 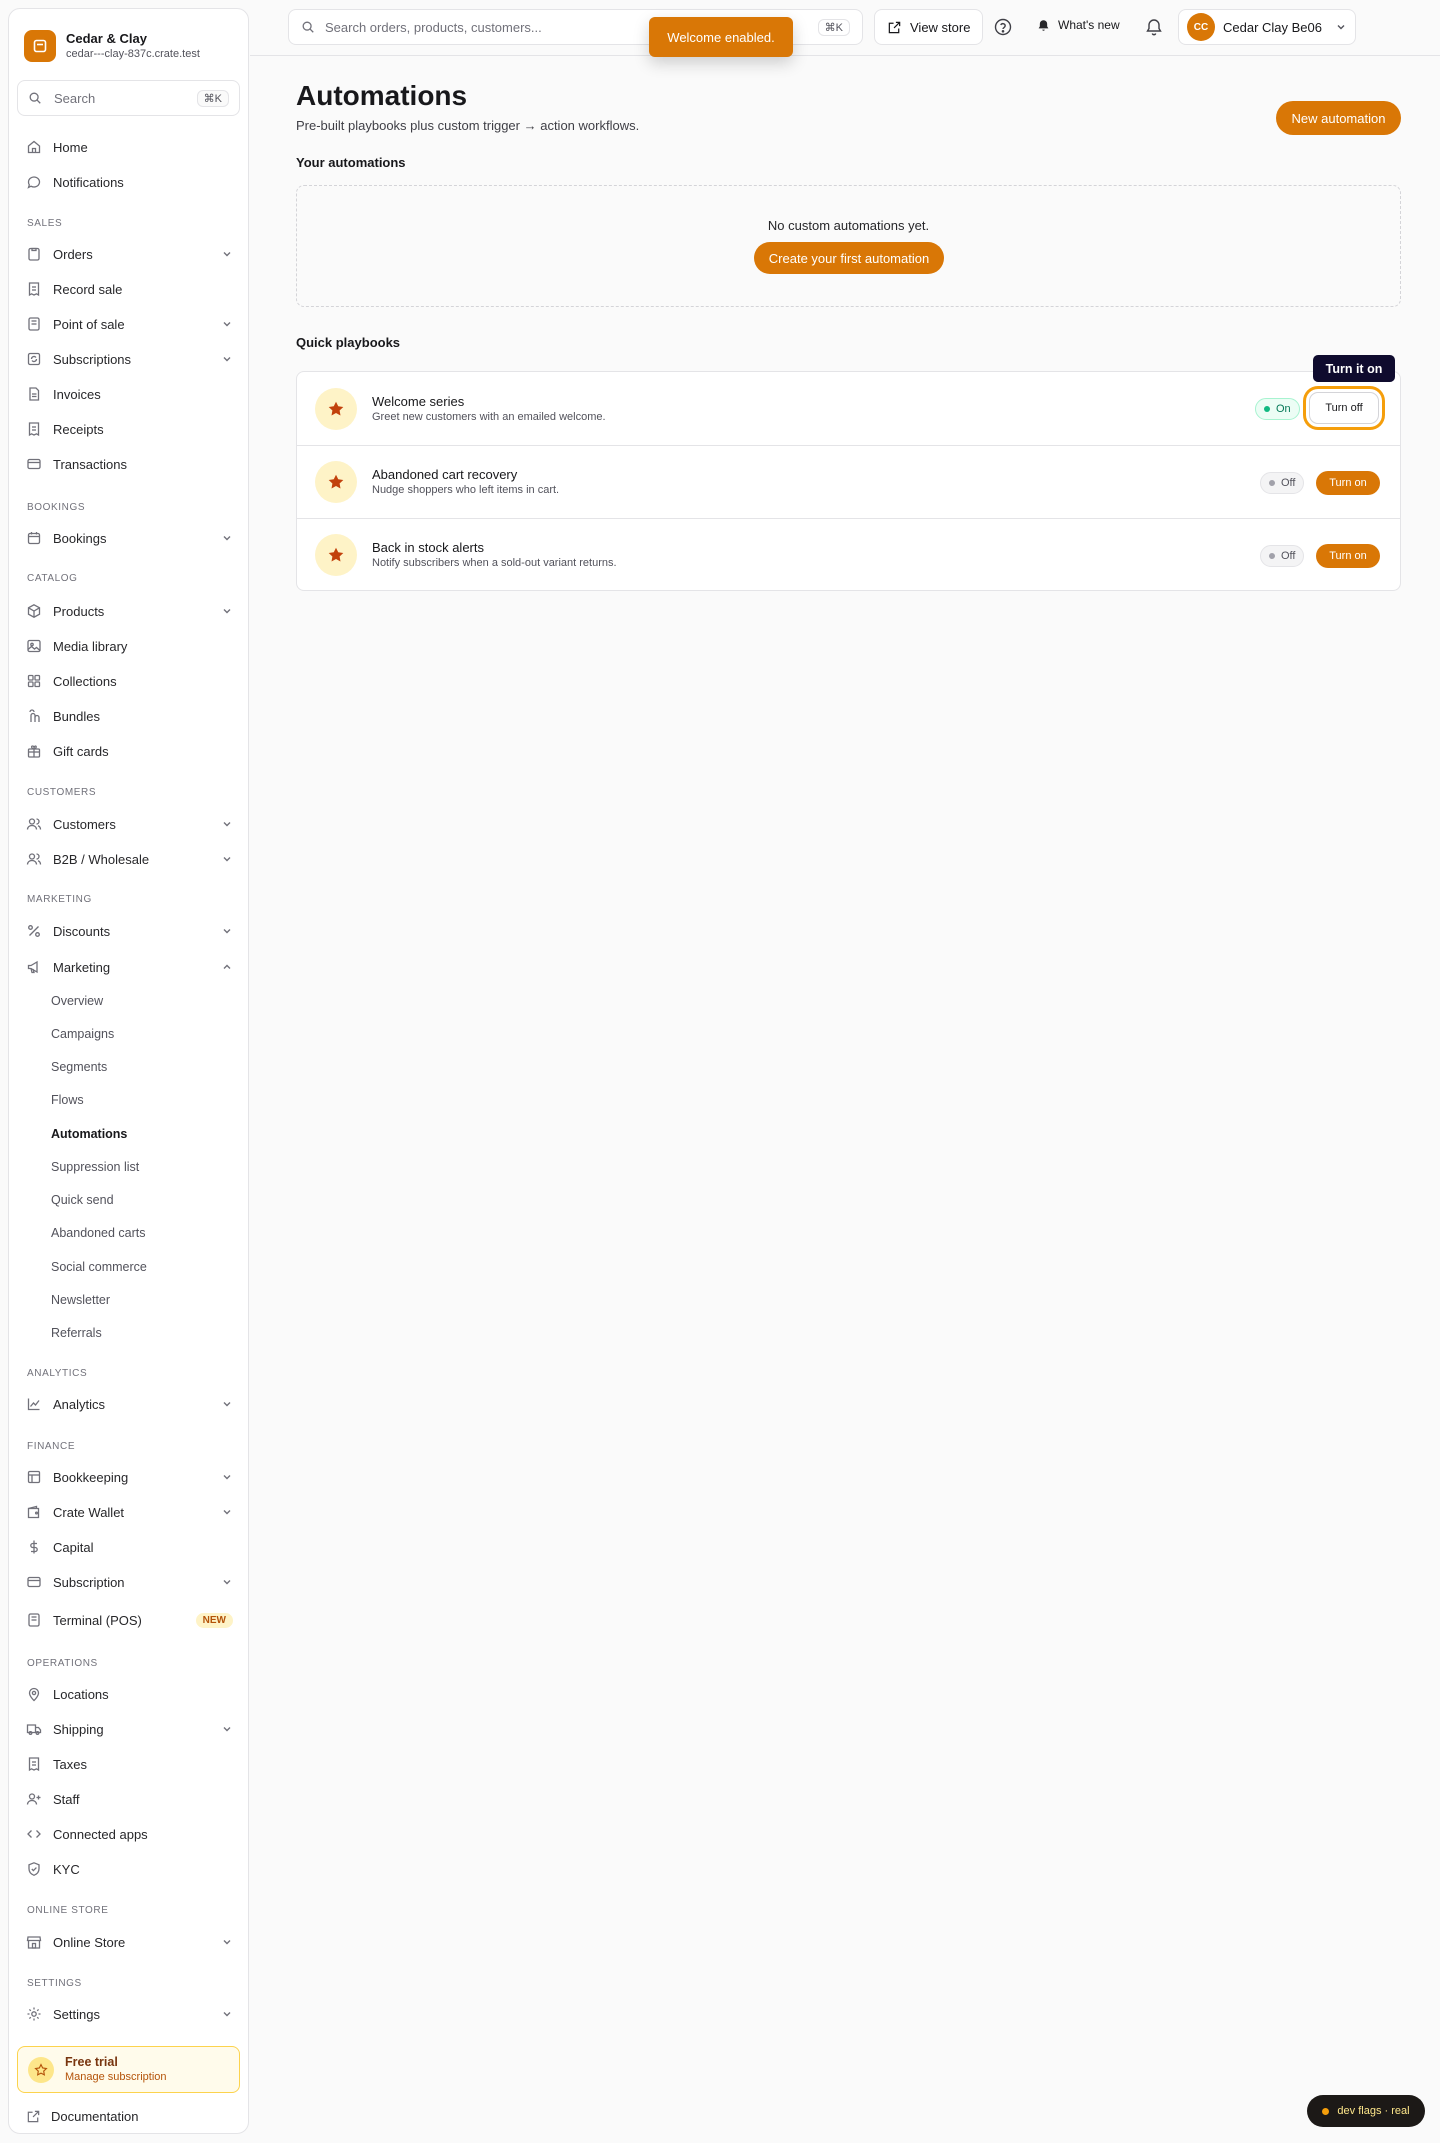 I want to click on star-icon, so click(x=336, y=408).